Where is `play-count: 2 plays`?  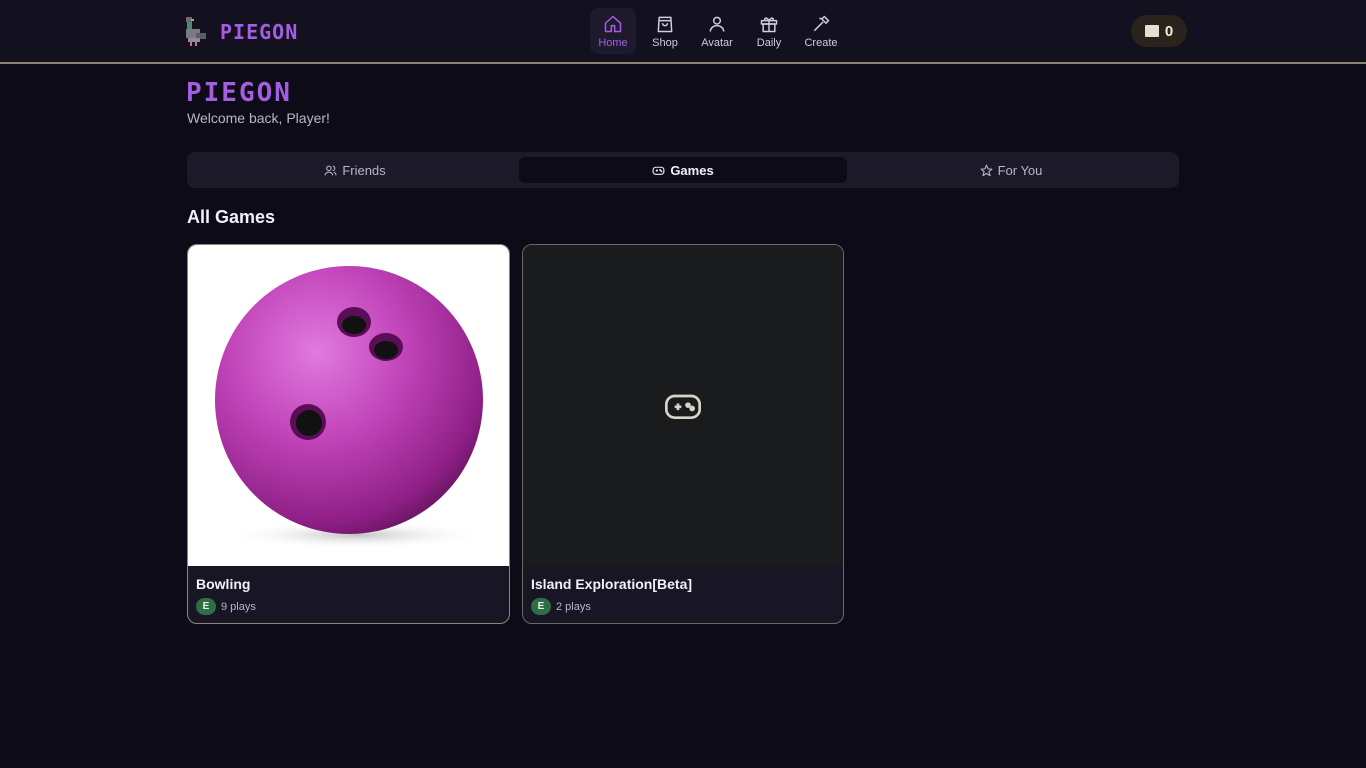 play-count: 2 plays is located at coordinates (573, 606).